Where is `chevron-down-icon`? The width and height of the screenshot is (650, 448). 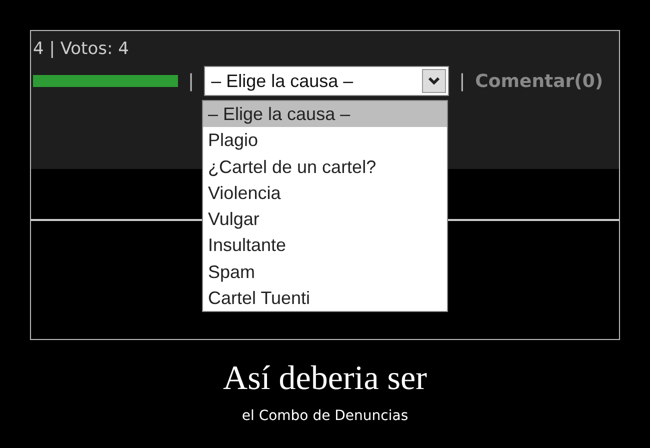
chevron-down-icon is located at coordinates (434, 81).